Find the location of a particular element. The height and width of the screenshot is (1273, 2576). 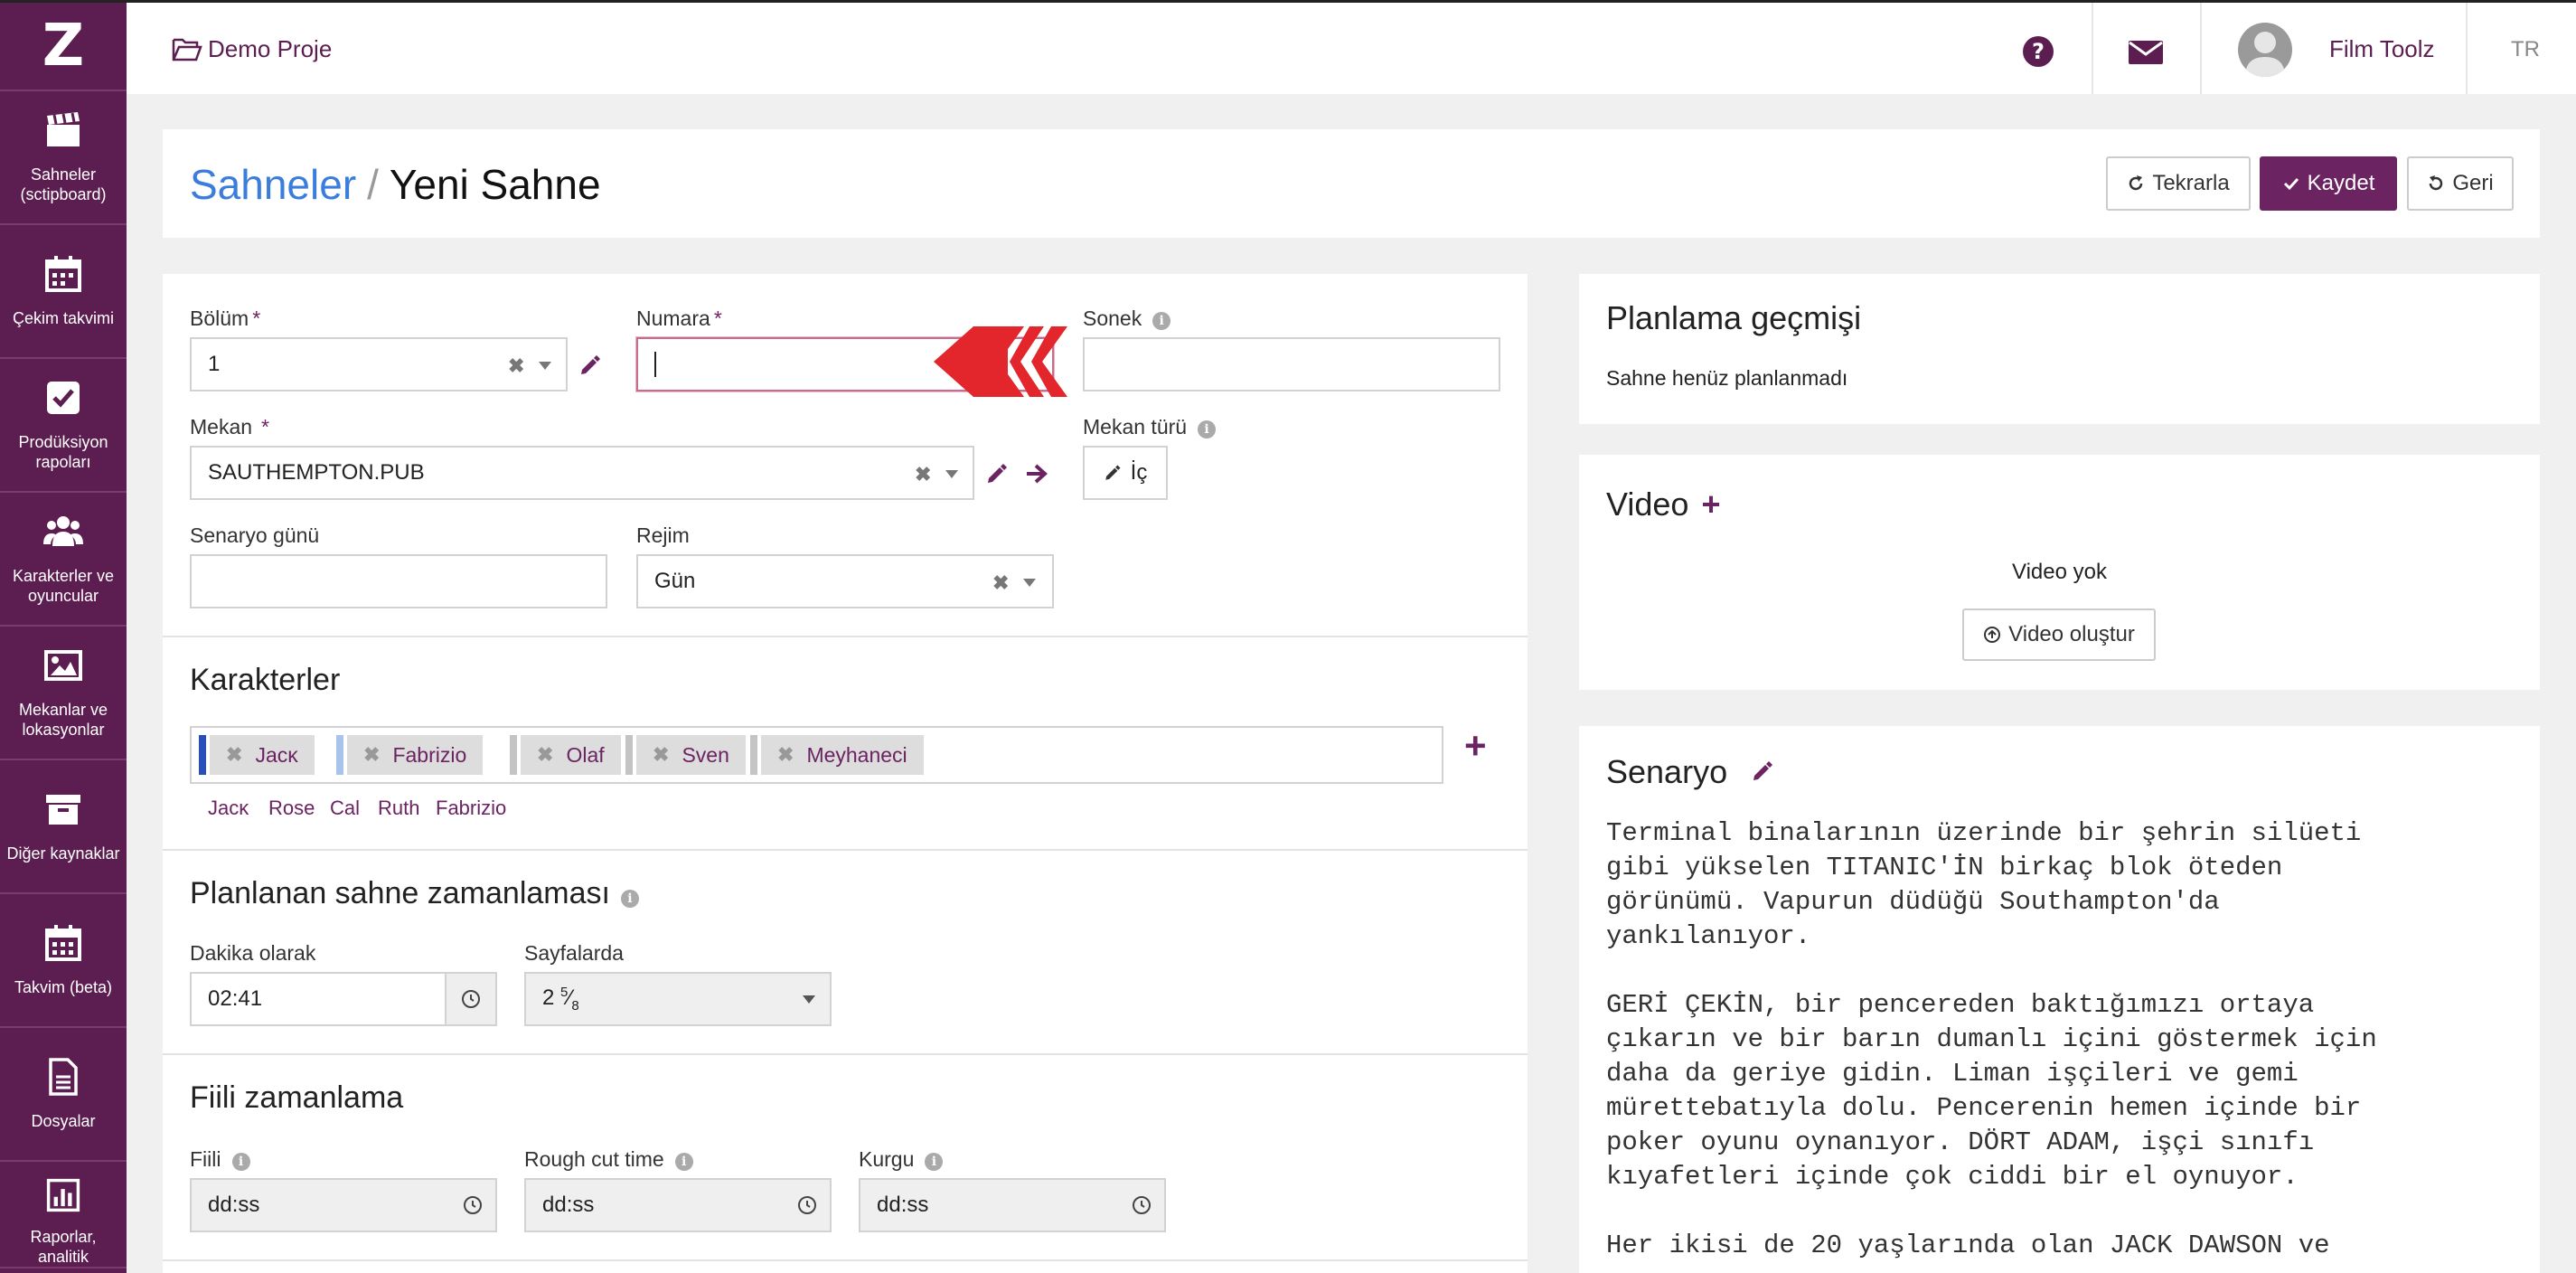

sidebar-item-characters: Karakterler ve oyuncular is located at coordinates (63, 560).